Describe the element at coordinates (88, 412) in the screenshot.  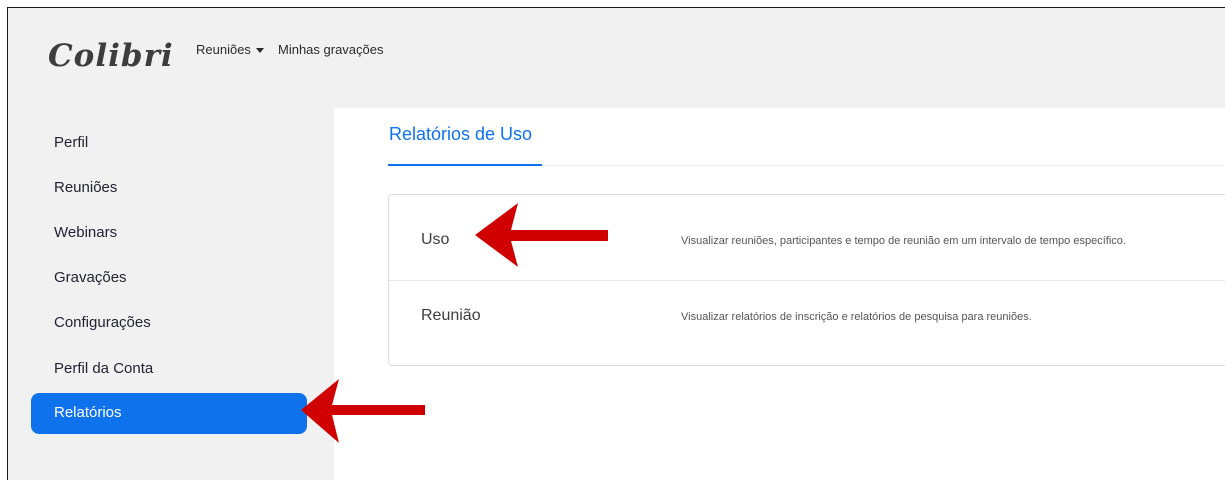
I see `sidebar-item-relatorios-label: Relatórios` at that location.